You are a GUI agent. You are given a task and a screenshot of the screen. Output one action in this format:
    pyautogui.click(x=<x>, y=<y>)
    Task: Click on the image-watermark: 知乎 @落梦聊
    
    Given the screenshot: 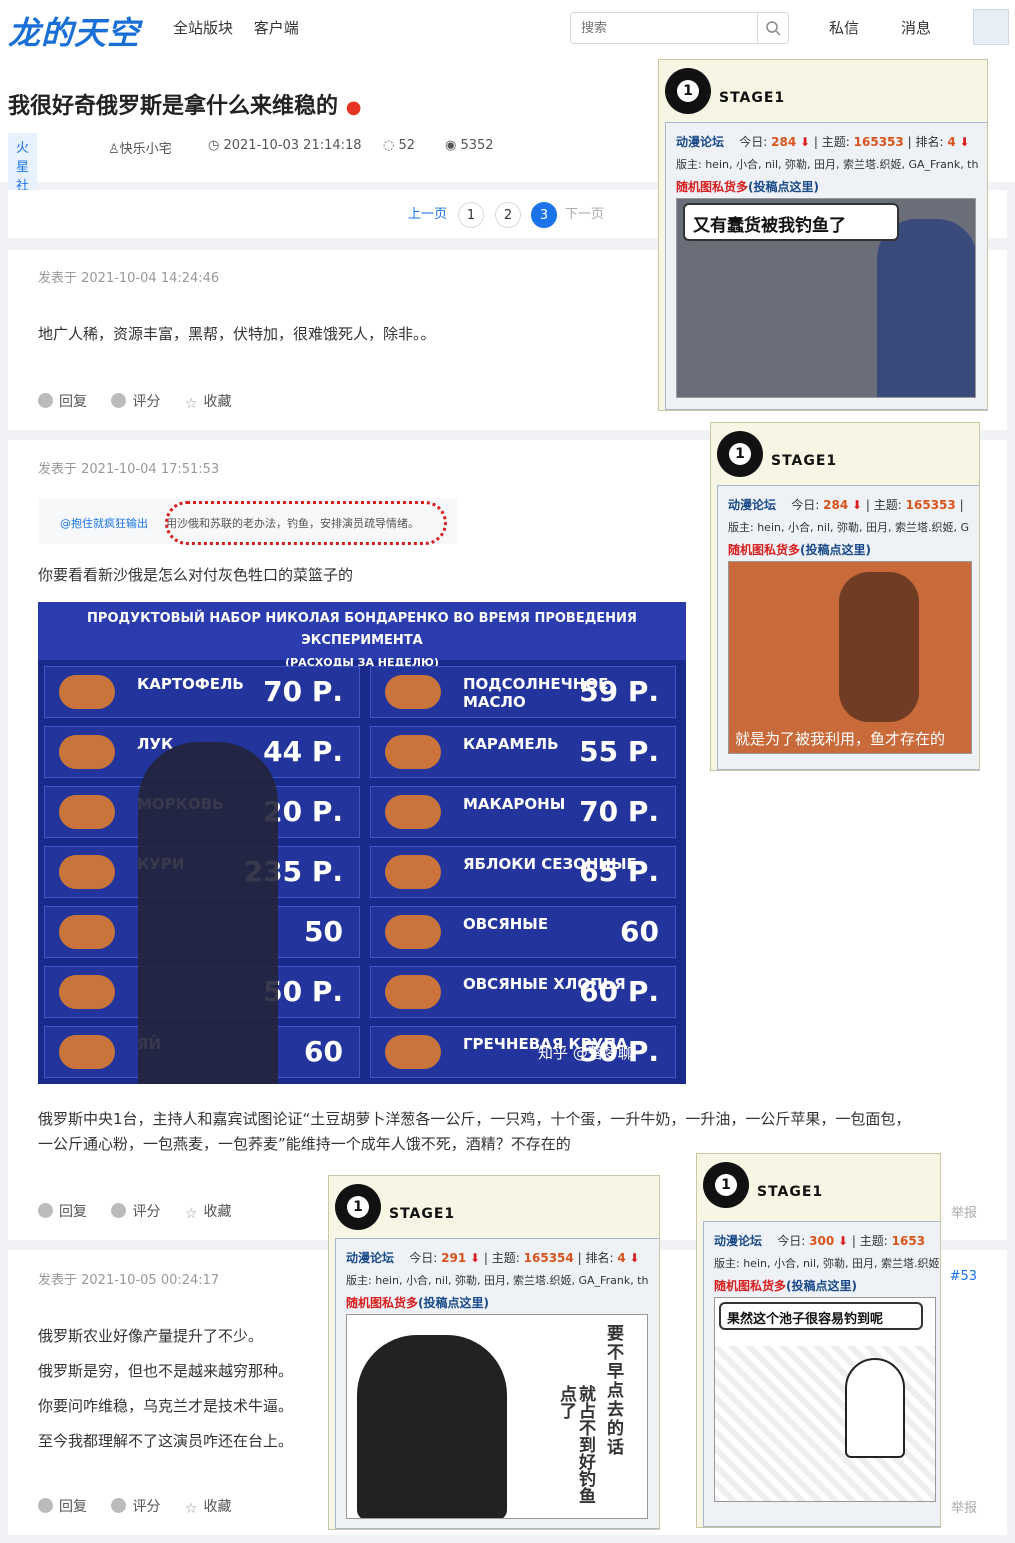 What is the action you would take?
    pyautogui.click(x=585, y=1053)
    